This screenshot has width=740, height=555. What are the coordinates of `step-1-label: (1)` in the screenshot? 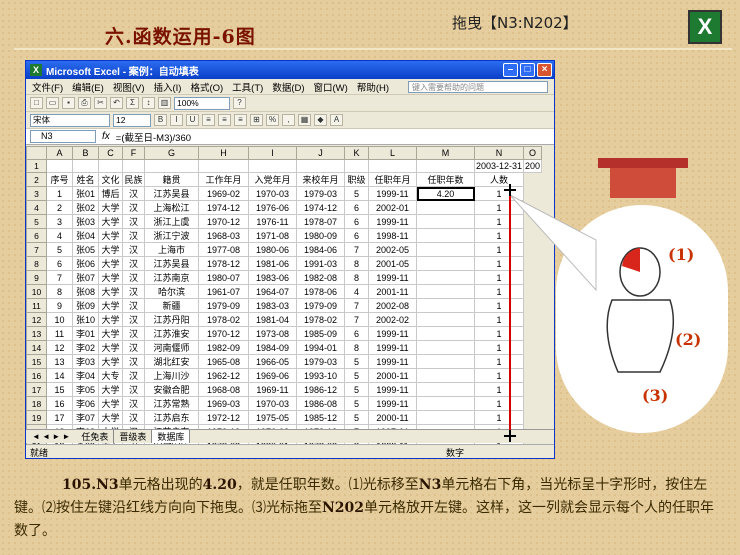 It's located at (681, 254).